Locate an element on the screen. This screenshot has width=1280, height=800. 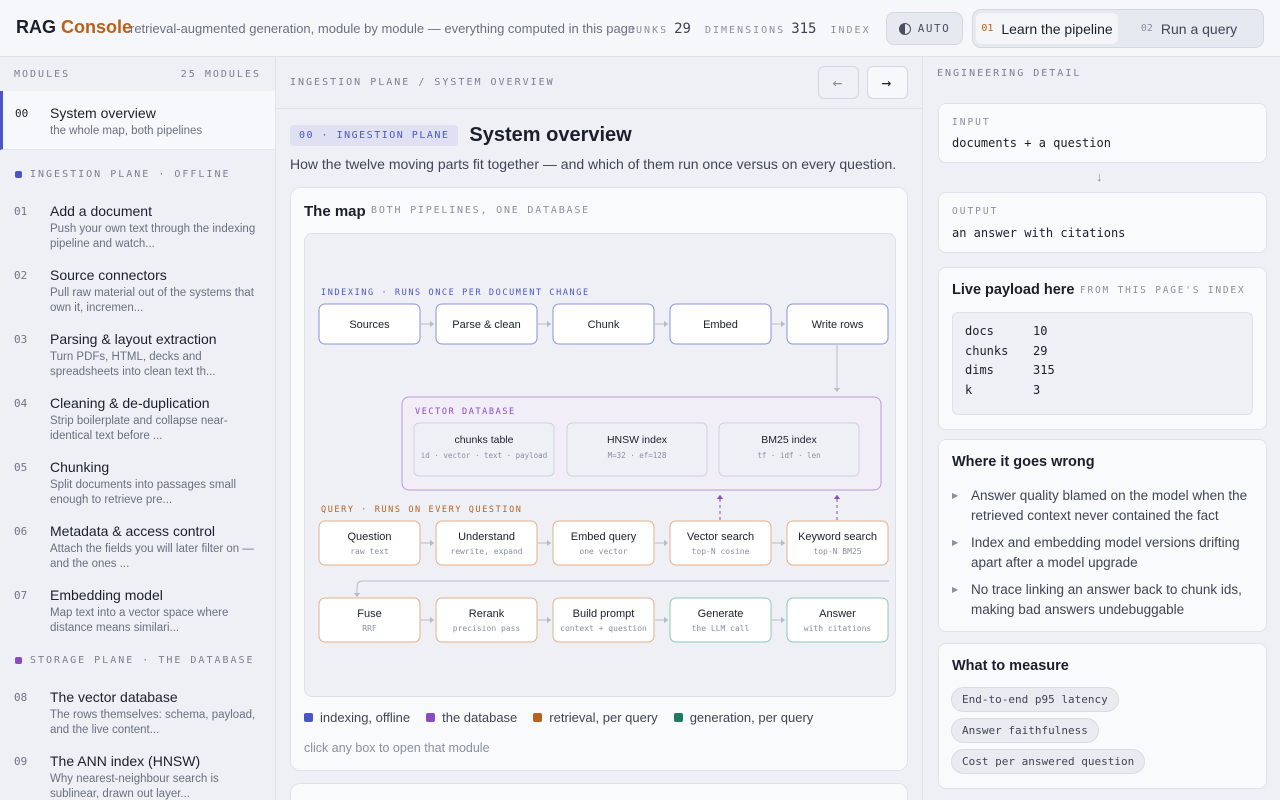
node-label: Parse & clean is located at coordinates (486, 325).